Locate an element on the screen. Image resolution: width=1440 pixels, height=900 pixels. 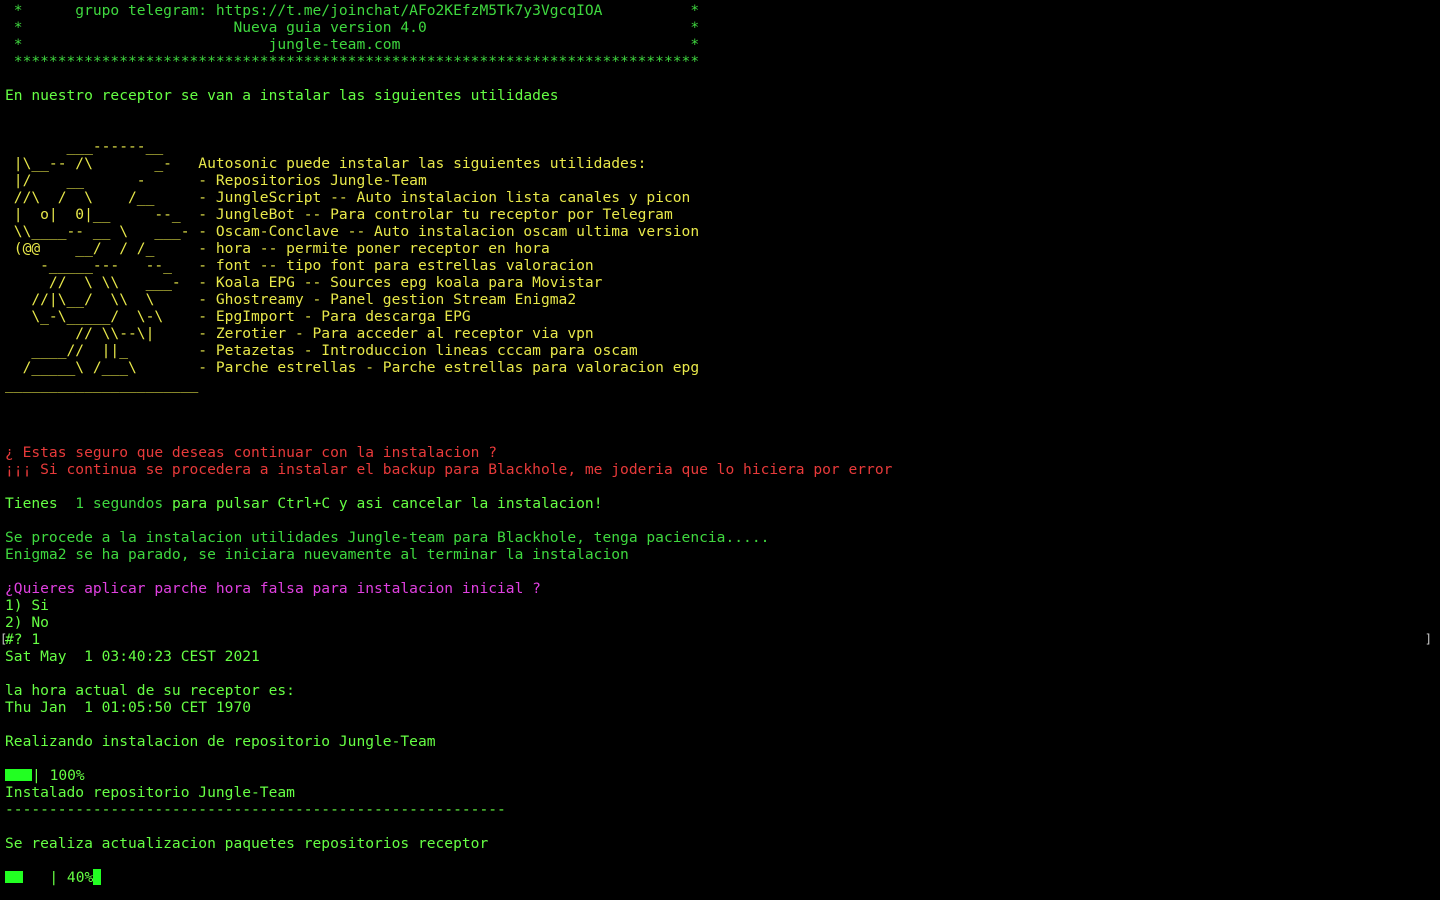
countdown-seconds: 1 segundos is located at coordinates (115, 503).